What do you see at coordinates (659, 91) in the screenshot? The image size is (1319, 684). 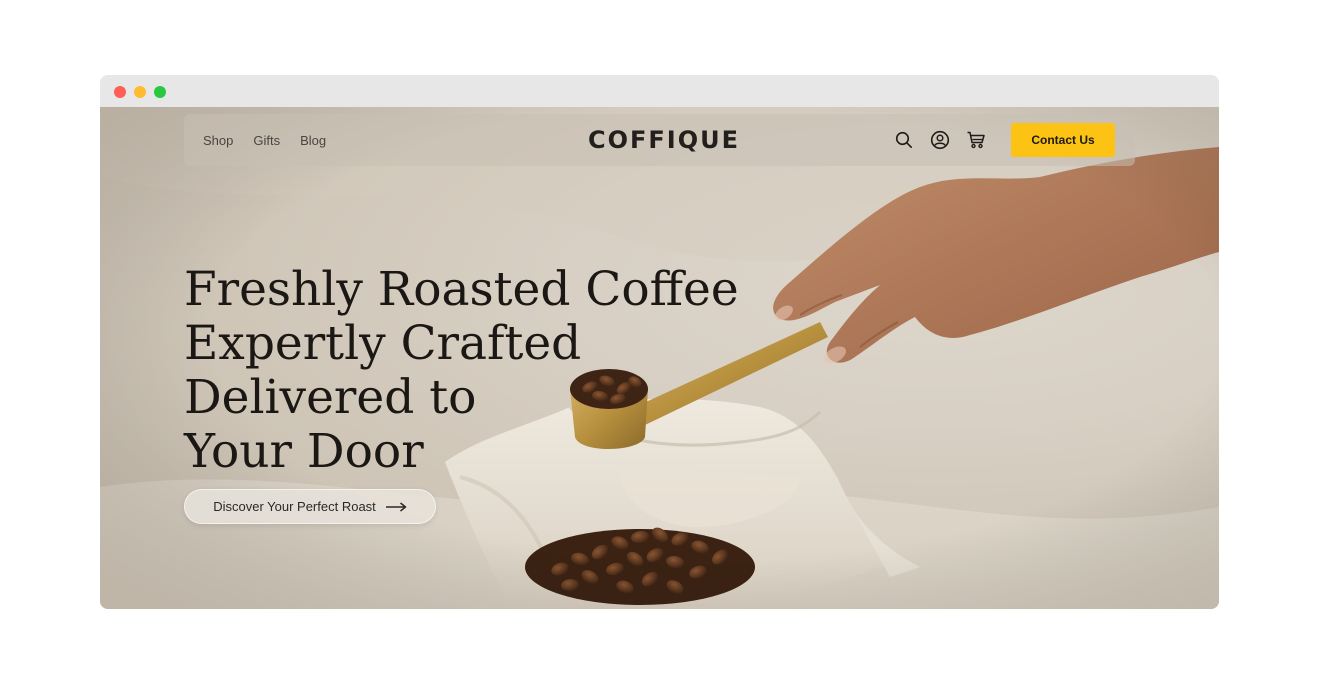 I see `browser-titlebar` at bounding box center [659, 91].